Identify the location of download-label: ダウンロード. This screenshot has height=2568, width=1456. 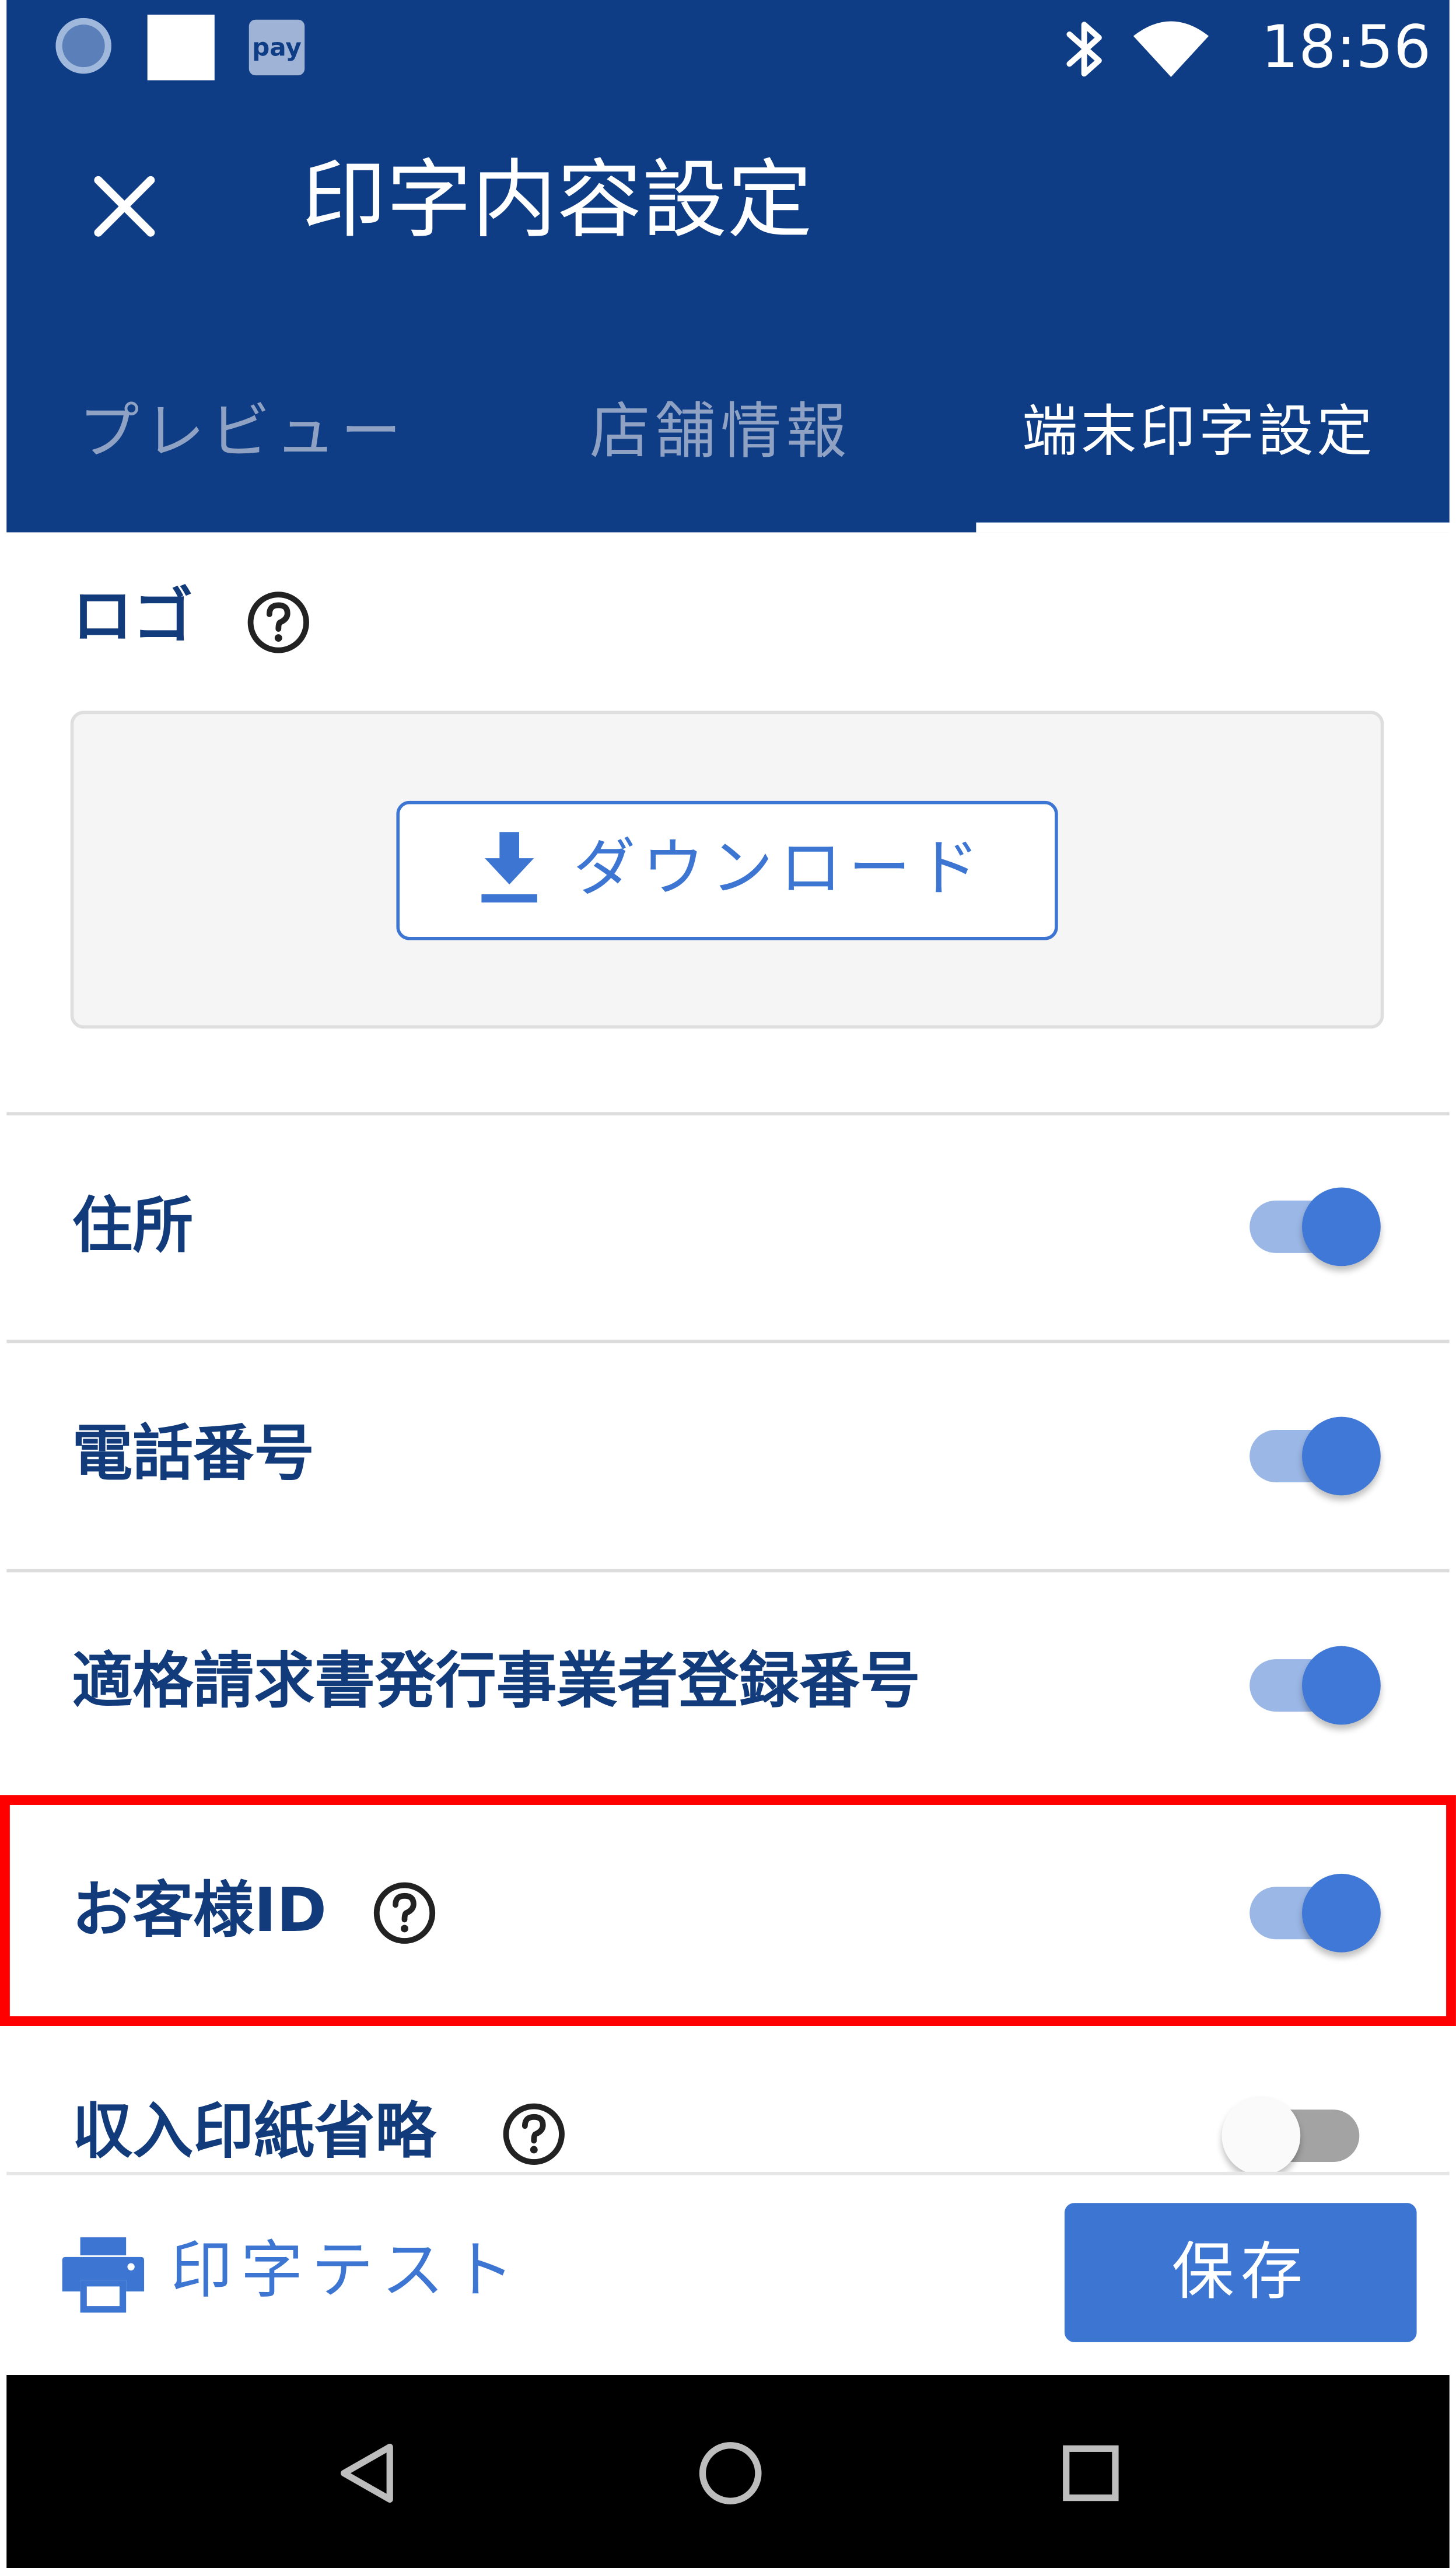
(779, 868).